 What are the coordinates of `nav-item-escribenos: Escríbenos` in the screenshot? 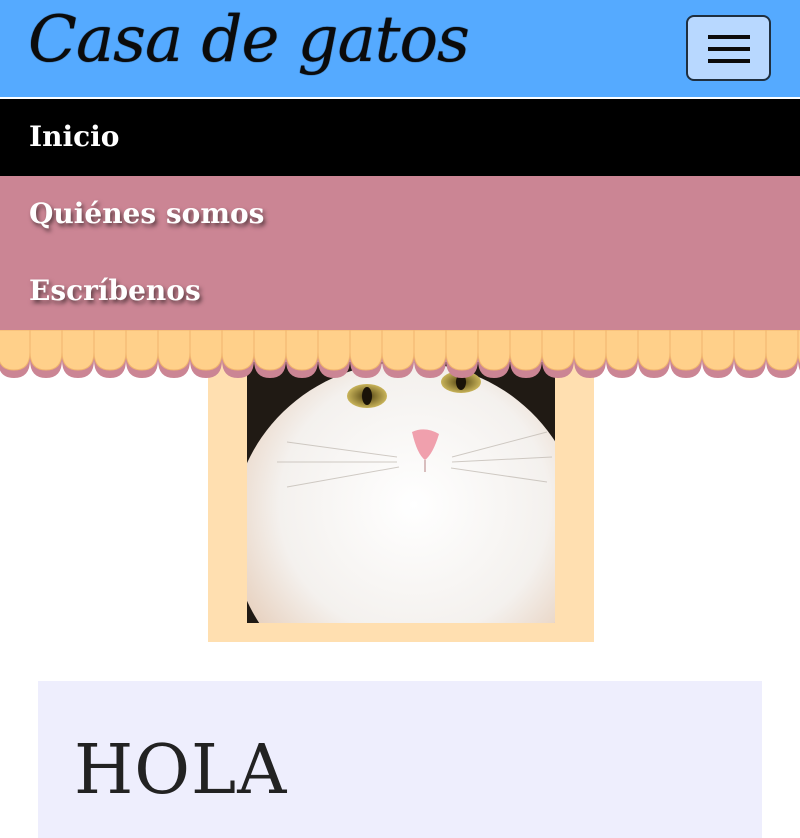 It's located at (400, 291).